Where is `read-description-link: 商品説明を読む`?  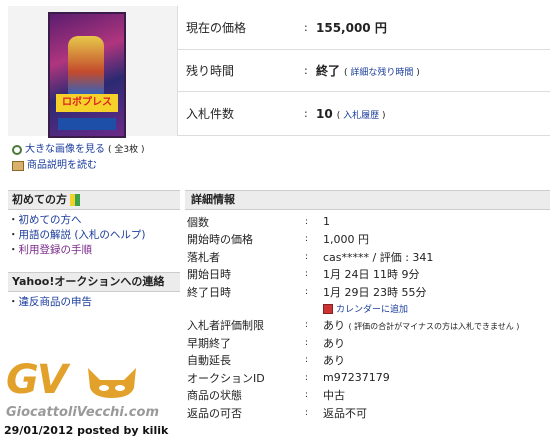
read-description-link: 商品説明を読む is located at coordinates (62, 166).